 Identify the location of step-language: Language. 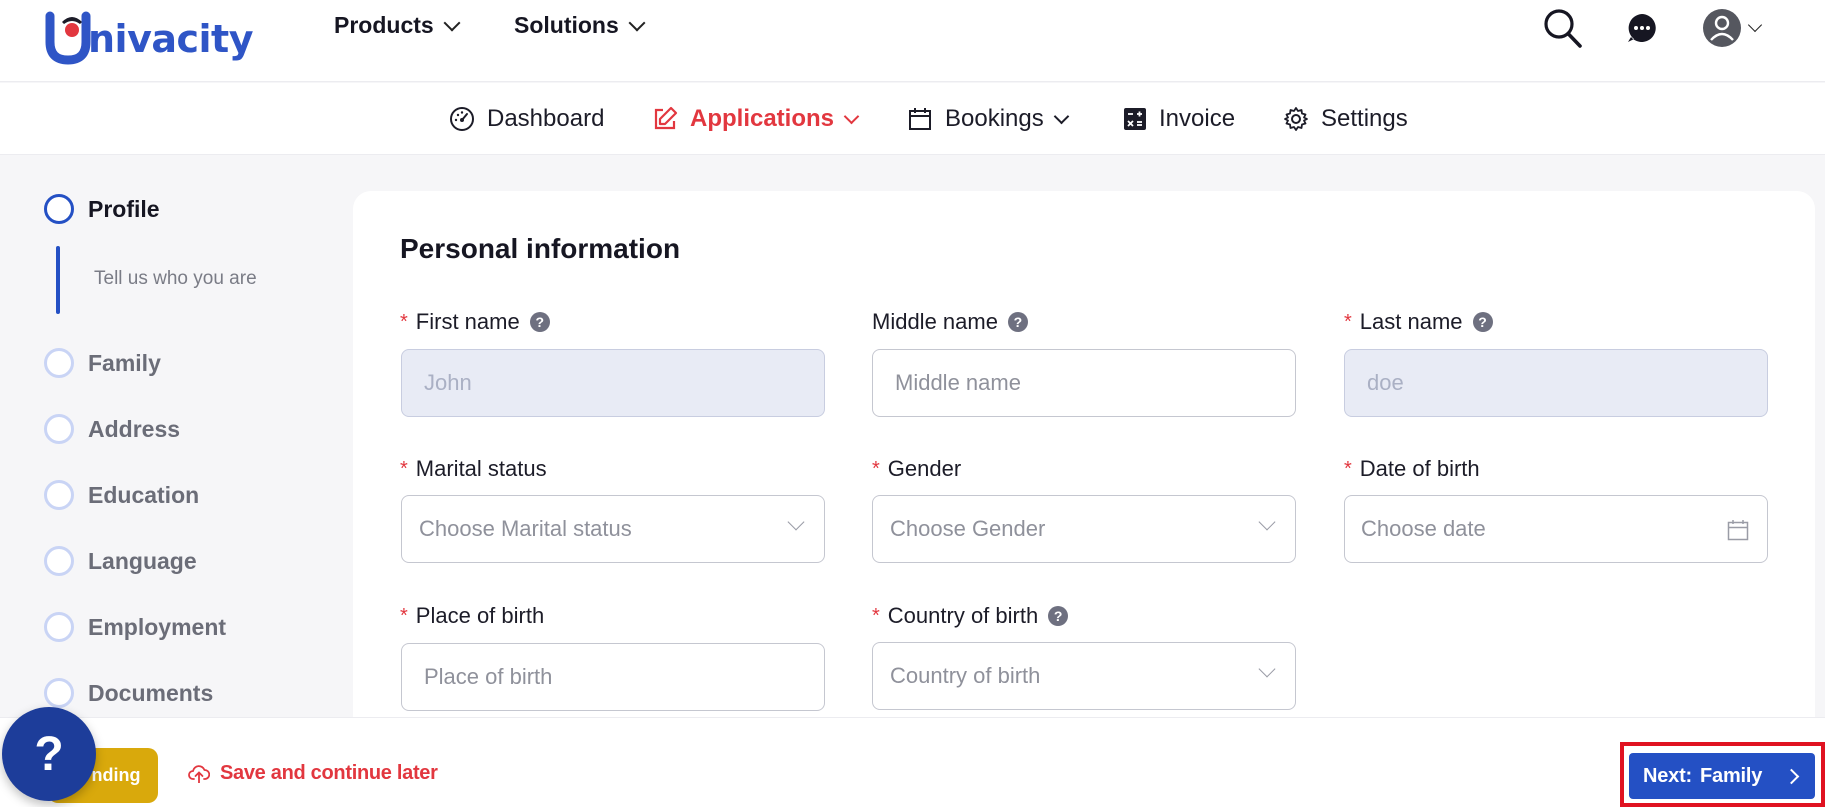
(120, 561).